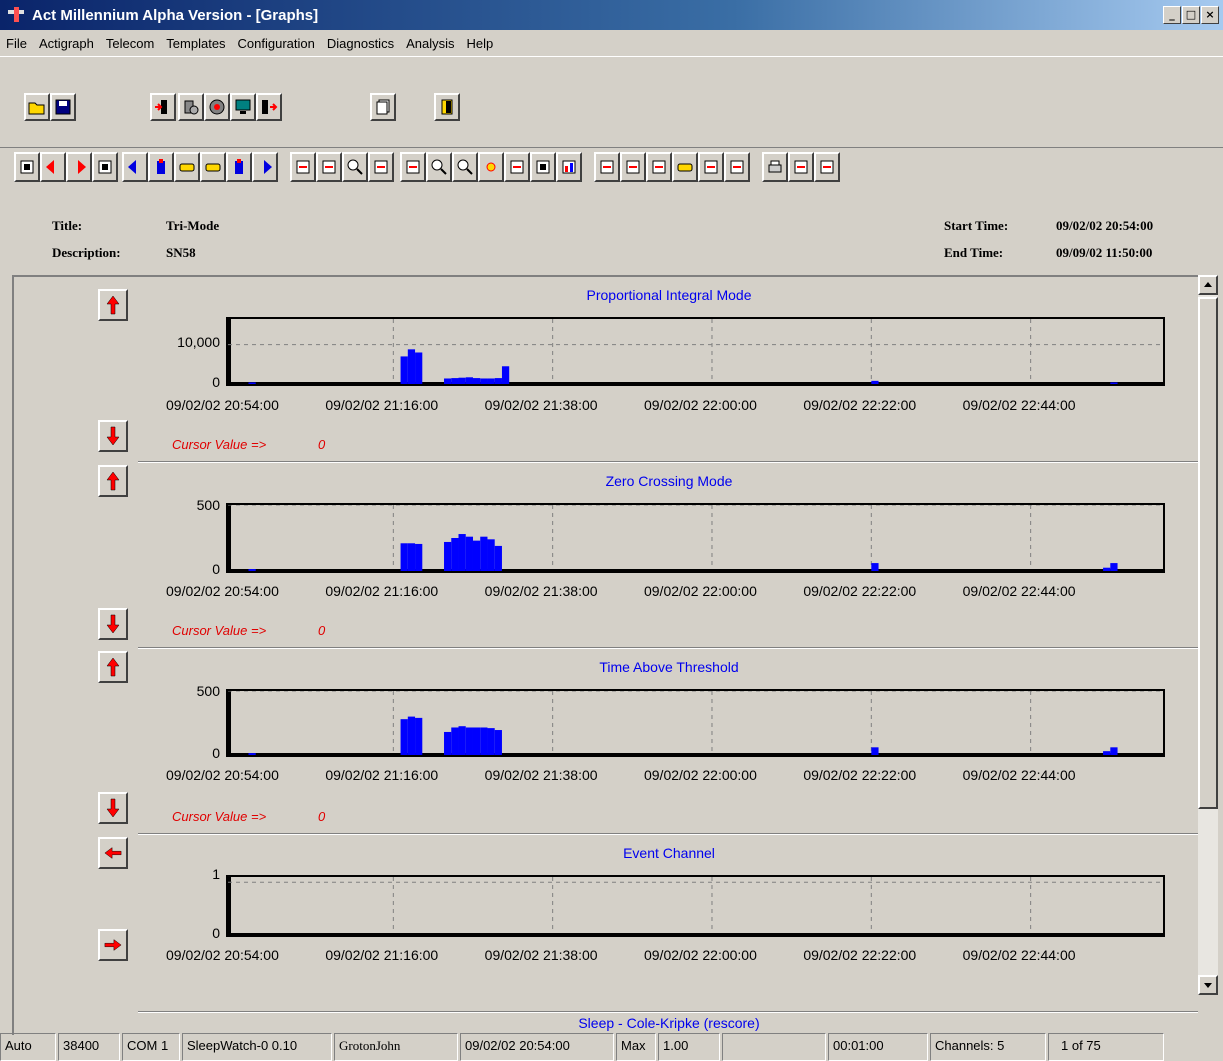 The height and width of the screenshot is (1061, 1223). What do you see at coordinates (633, 167) in the screenshot?
I see `import-button` at bounding box center [633, 167].